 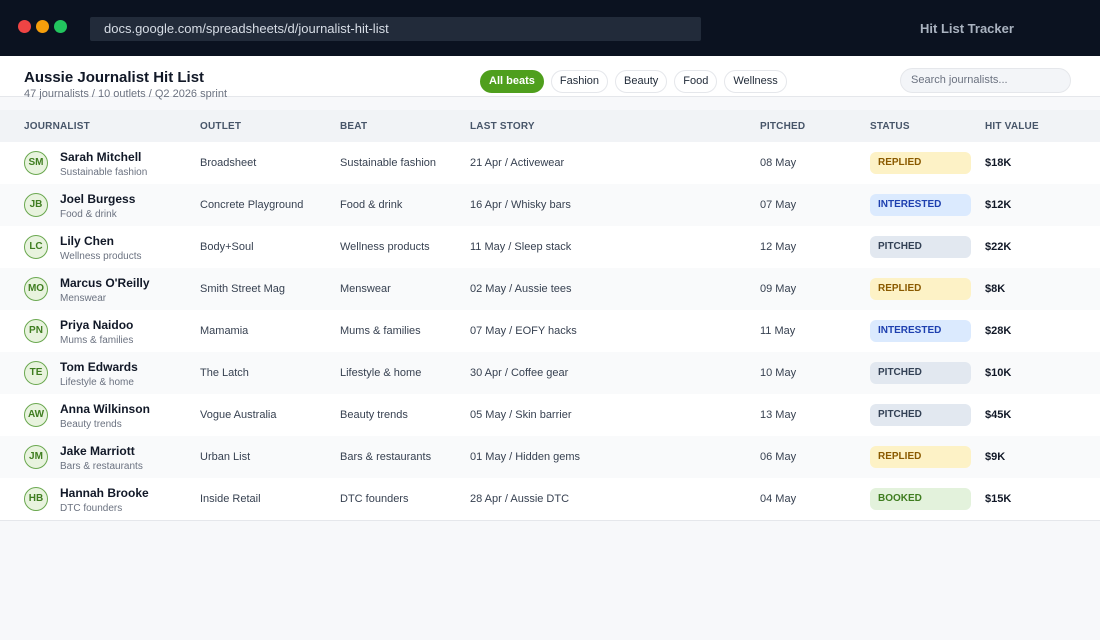 I want to click on filter-chip-wellness: Wellness, so click(x=755, y=81).